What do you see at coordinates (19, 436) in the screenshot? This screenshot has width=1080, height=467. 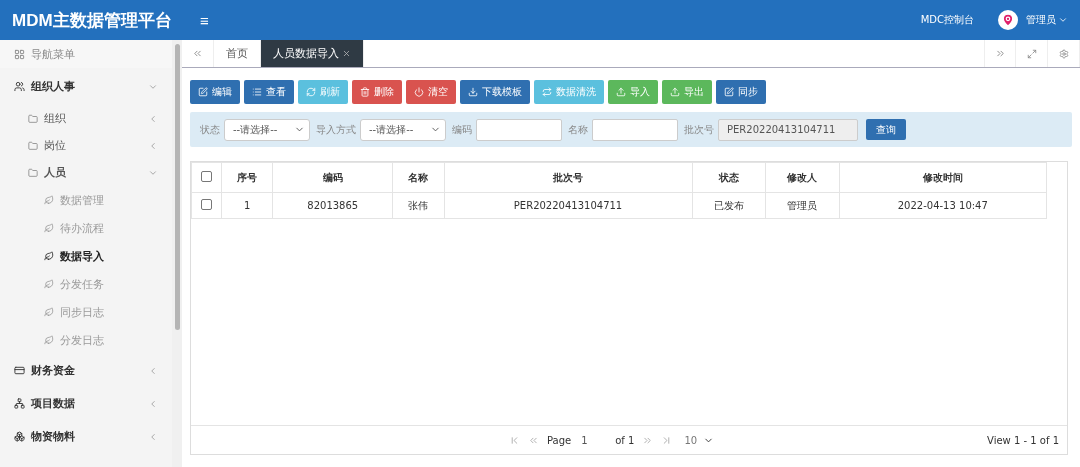 I see `boxes-icon` at bounding box center [19, 436].